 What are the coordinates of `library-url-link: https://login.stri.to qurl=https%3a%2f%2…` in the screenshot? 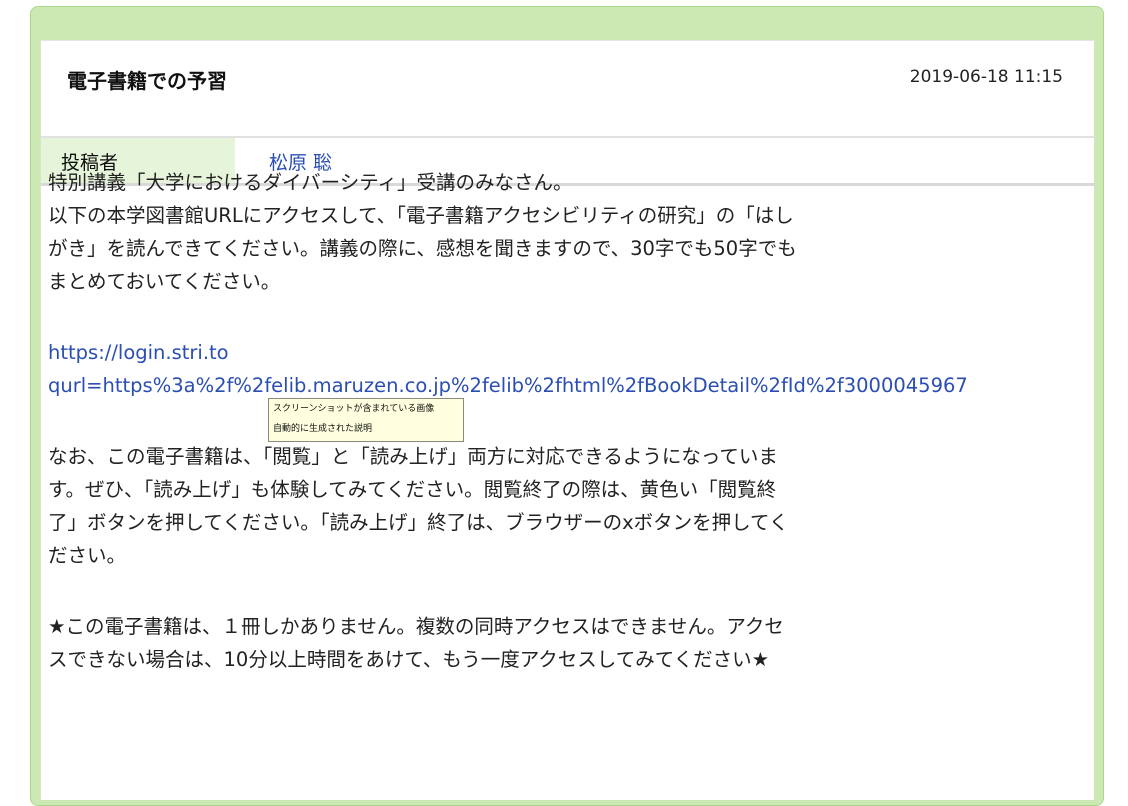 It's located at (543, 369).